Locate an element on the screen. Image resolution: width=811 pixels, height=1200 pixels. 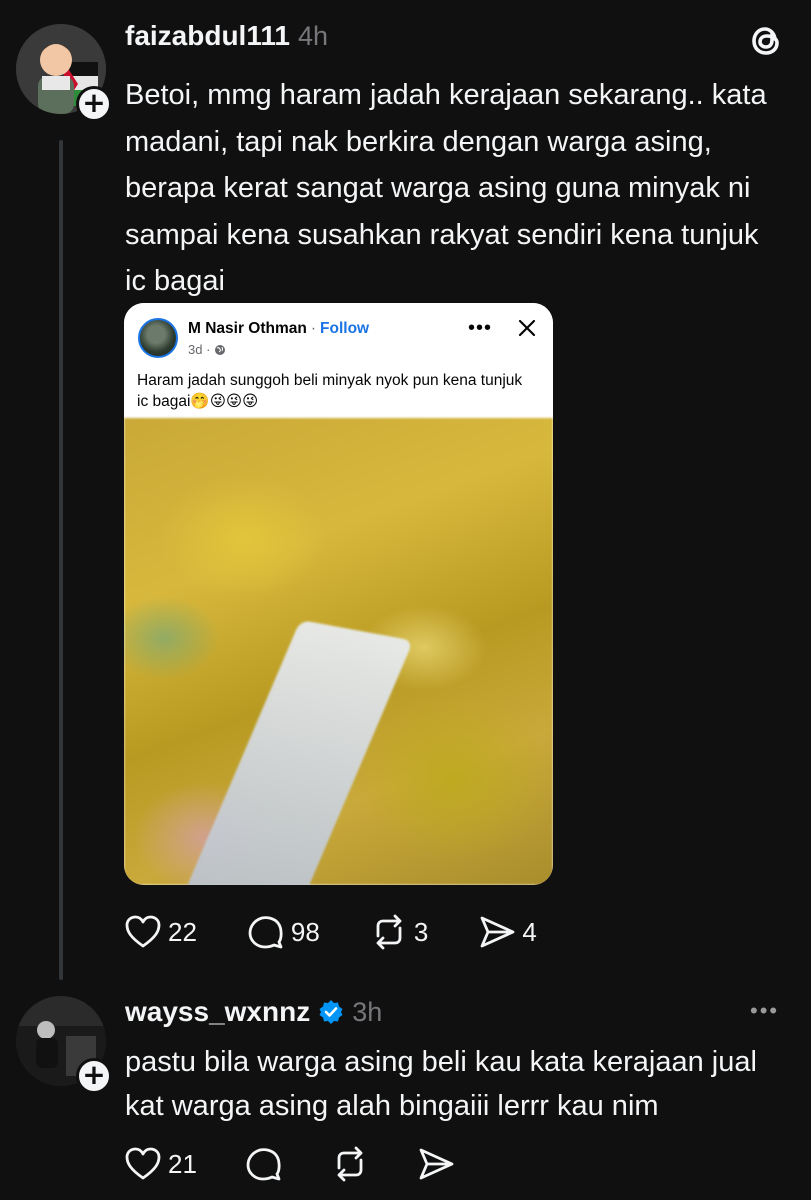
follow-plus-icon: + is located at coordinates (94, 104).